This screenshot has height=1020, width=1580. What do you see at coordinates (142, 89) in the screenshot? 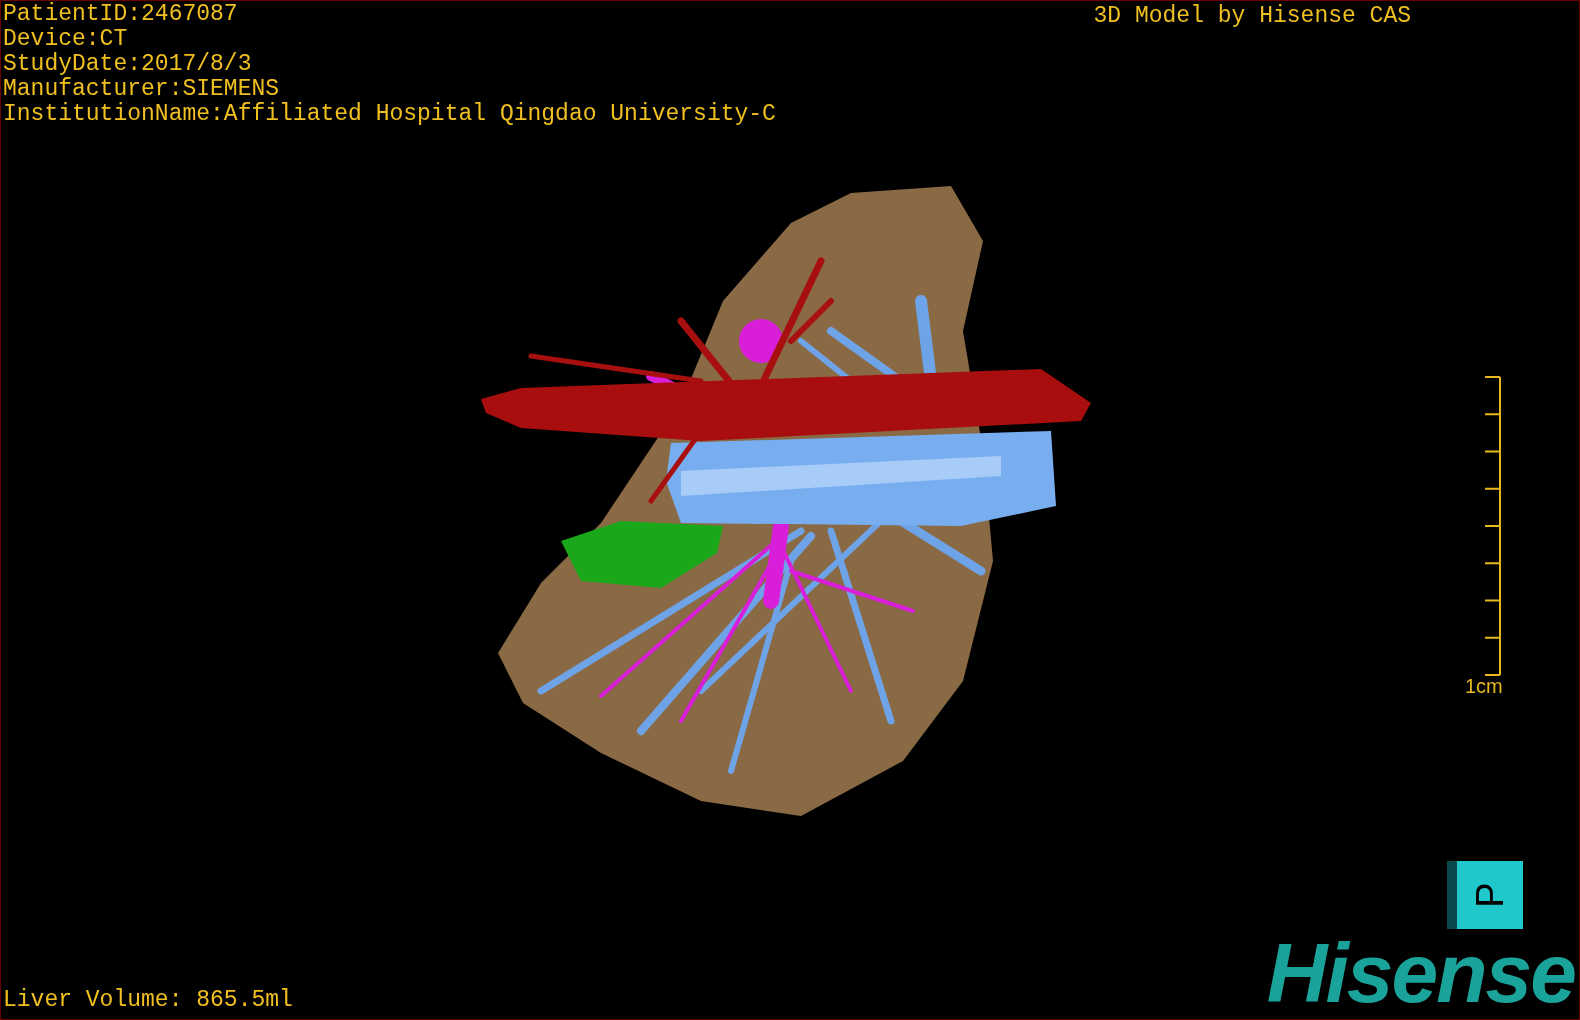
I see `patient-info-text: Manufacturer:SIEMENS` at bounding box center [142, 89].